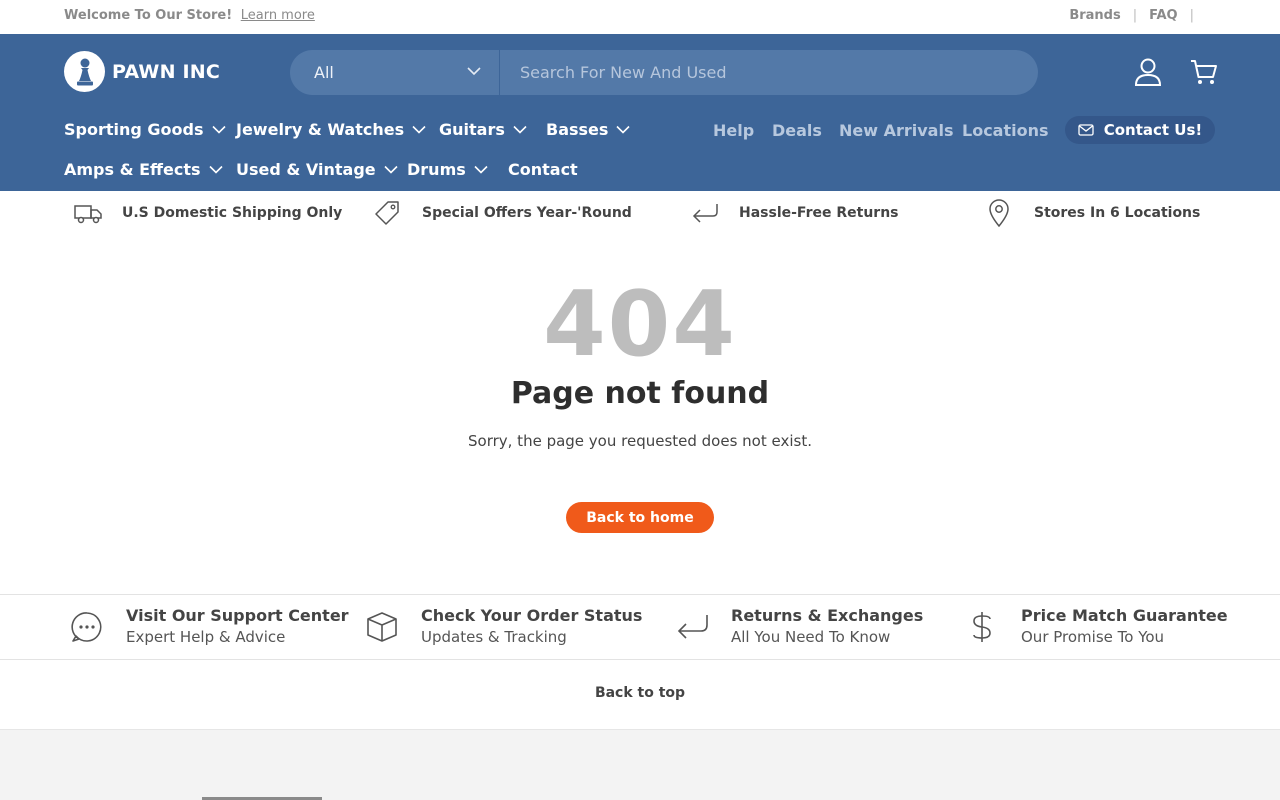  What do you see at coordinates (1005, 130) in the screenshot?
I see `nav-locations: Locations` at bounding box center [1005, 130].